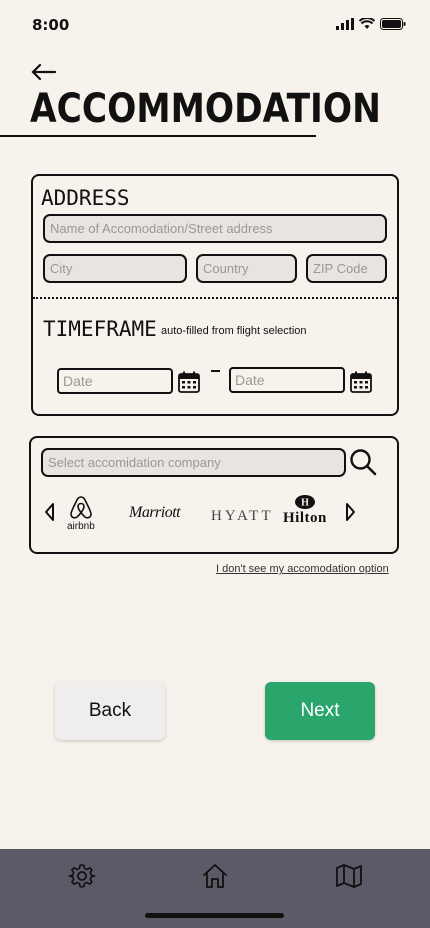 This screenshot has height=928, width=430. Describe the element at coordinates (302, 569) in the screenshot. I see `missing-option-link: I don't see my accomodation option` at that location.